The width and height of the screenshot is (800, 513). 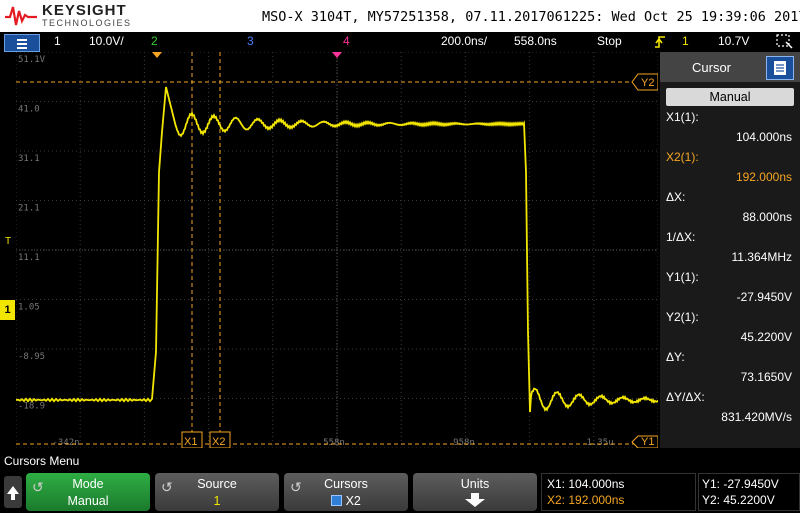 I want to click on cursor-row-label: ΔY:, so click(x=675, y=357).